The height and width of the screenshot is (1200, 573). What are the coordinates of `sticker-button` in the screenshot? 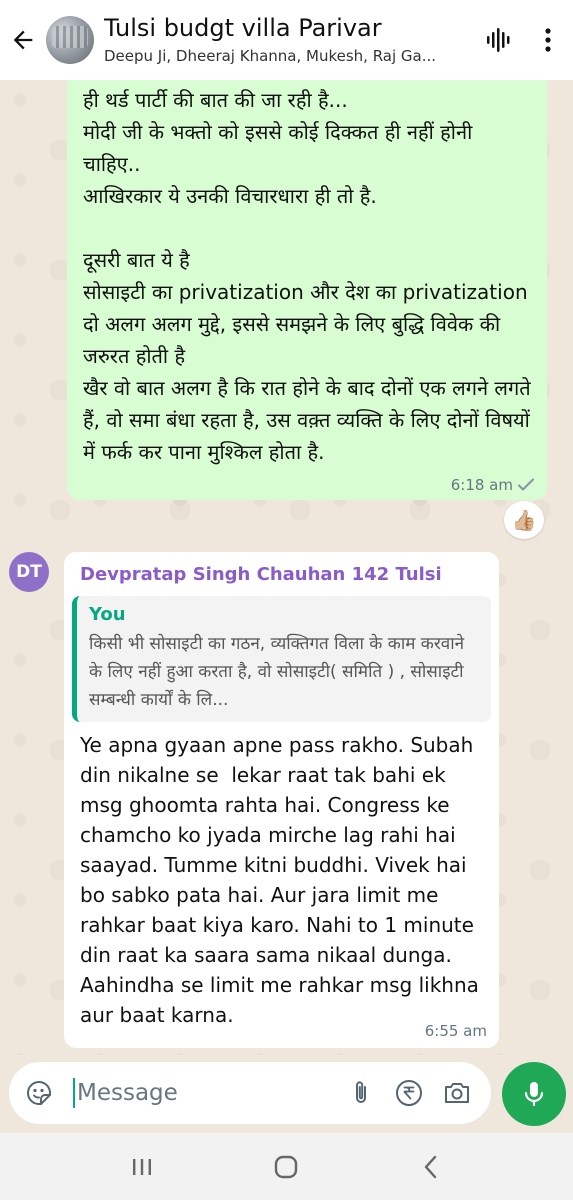 It's located at (39, 1093).